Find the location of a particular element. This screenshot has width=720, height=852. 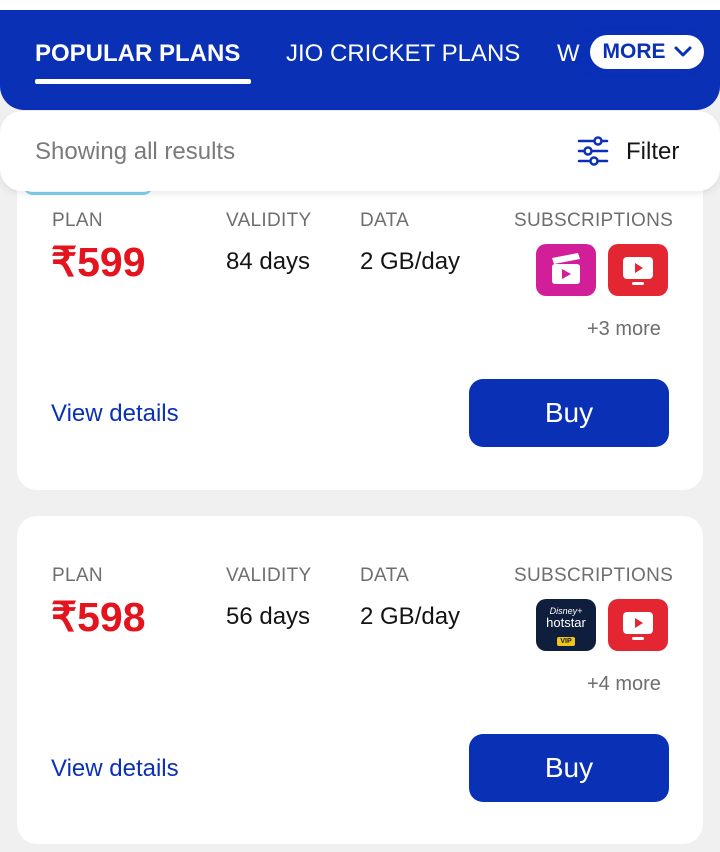

plan-validity: 56 days is located at coordinates (268, 616).